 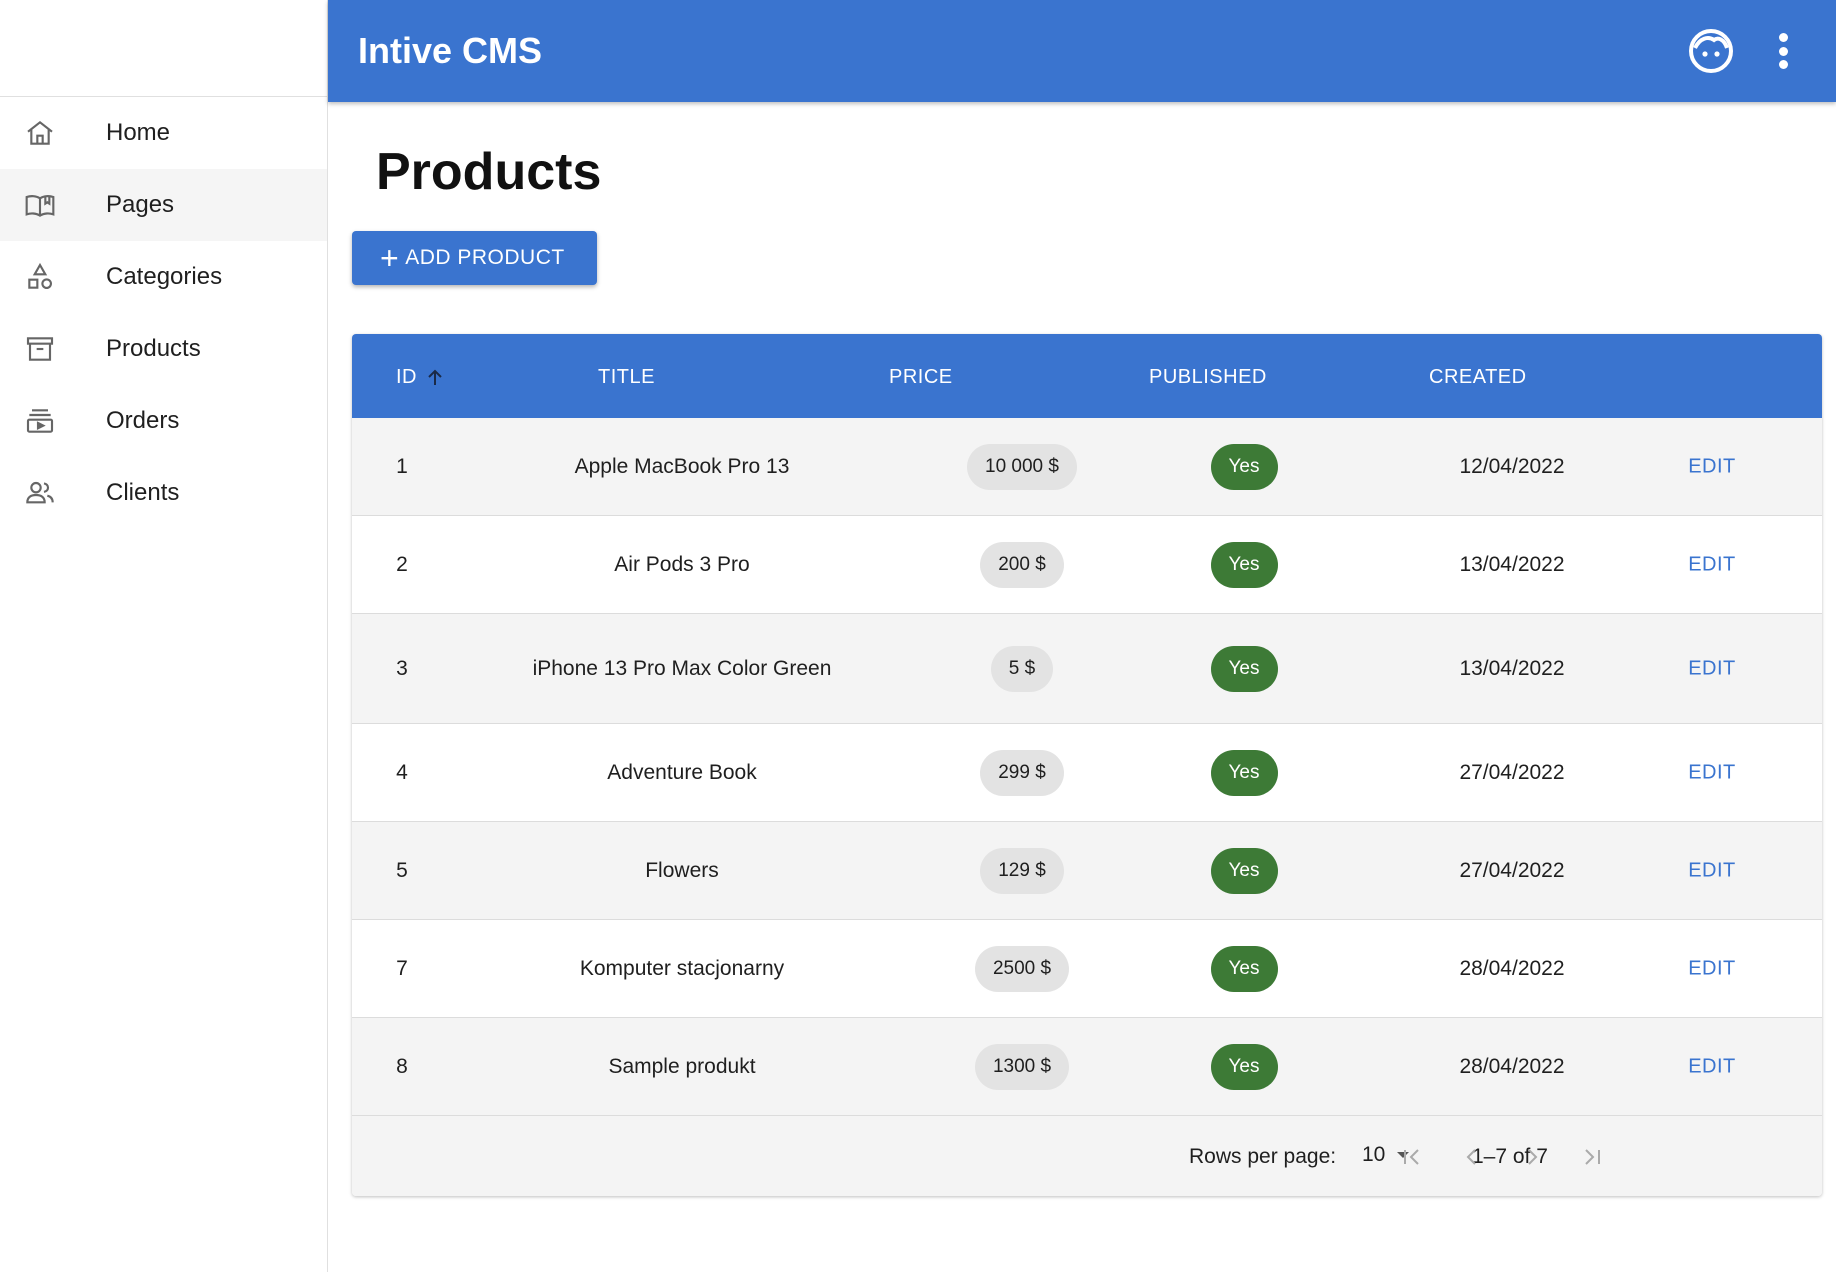 What do you see at coordinates (40, 205) in the screenshot?
I see `book-icon` at bounding box center [40, 205].